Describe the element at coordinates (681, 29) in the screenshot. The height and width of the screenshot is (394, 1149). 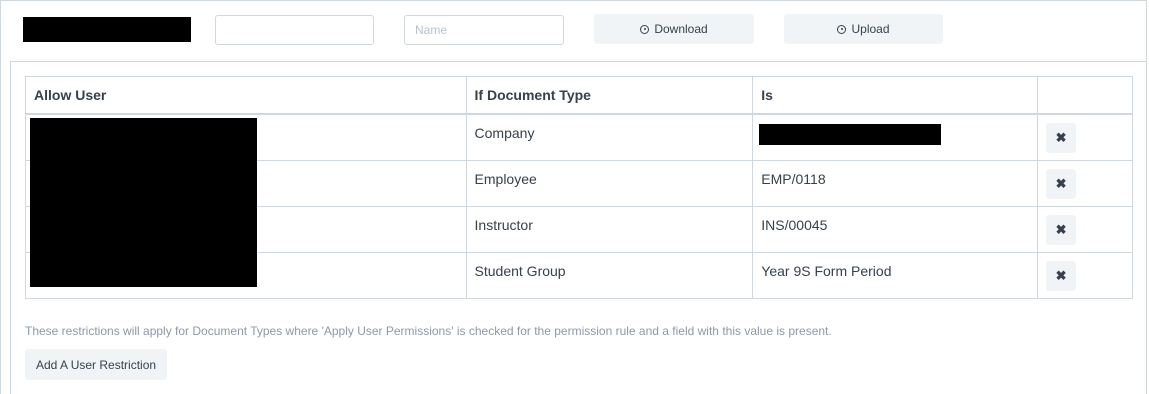
I see `download-label: Download` at that location.